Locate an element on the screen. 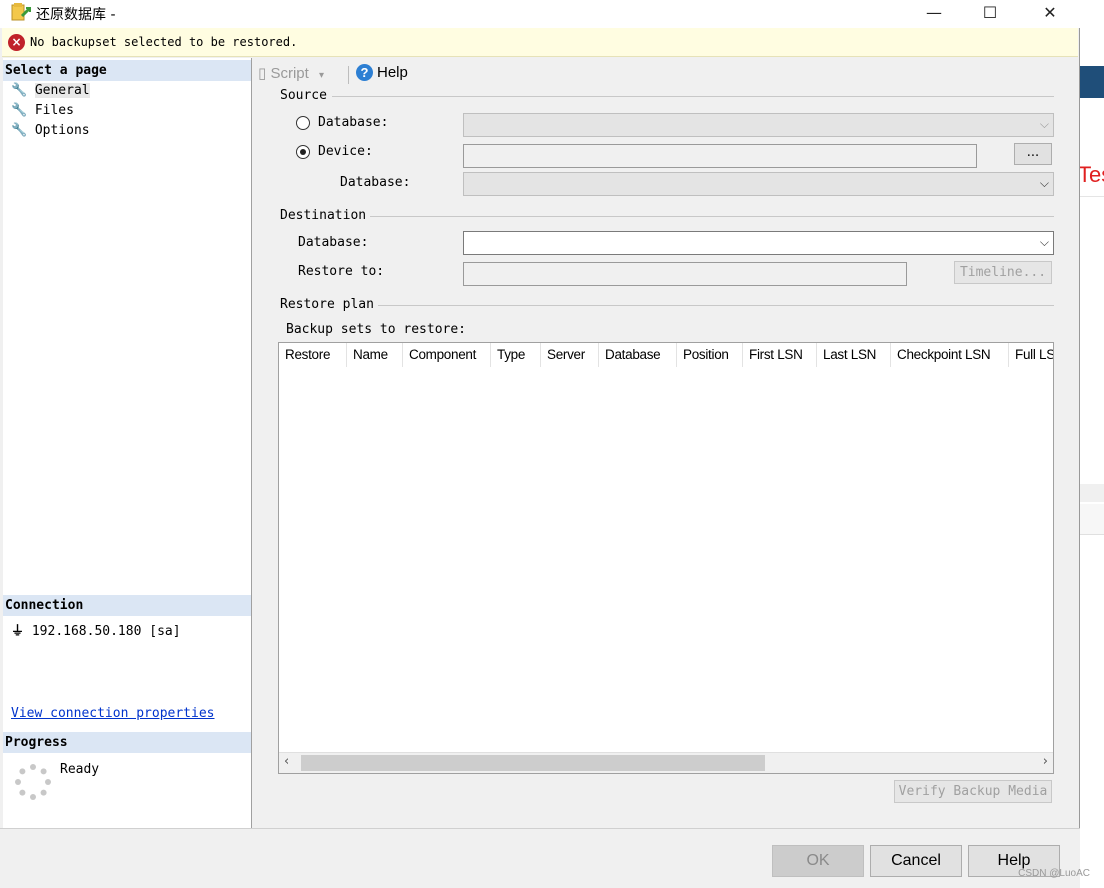  background-panel is located at coordinates (1092, 493).